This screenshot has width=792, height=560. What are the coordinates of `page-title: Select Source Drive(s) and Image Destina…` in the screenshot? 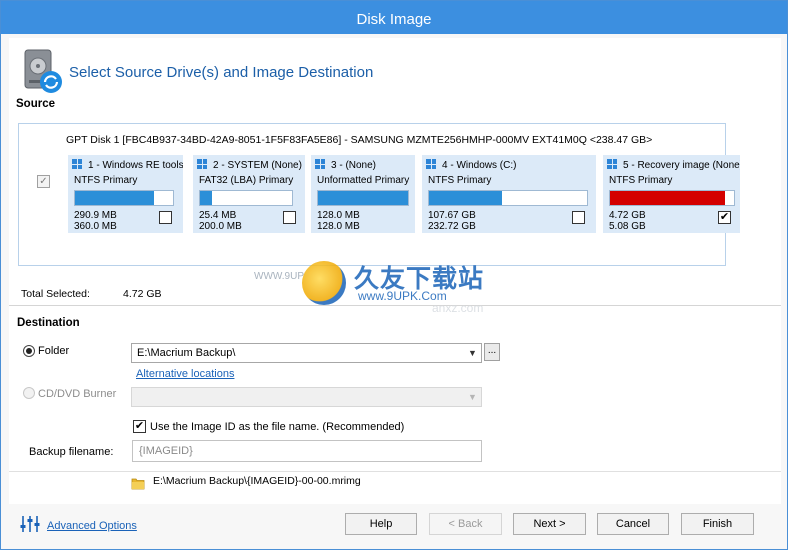 It's located at (221, 72).